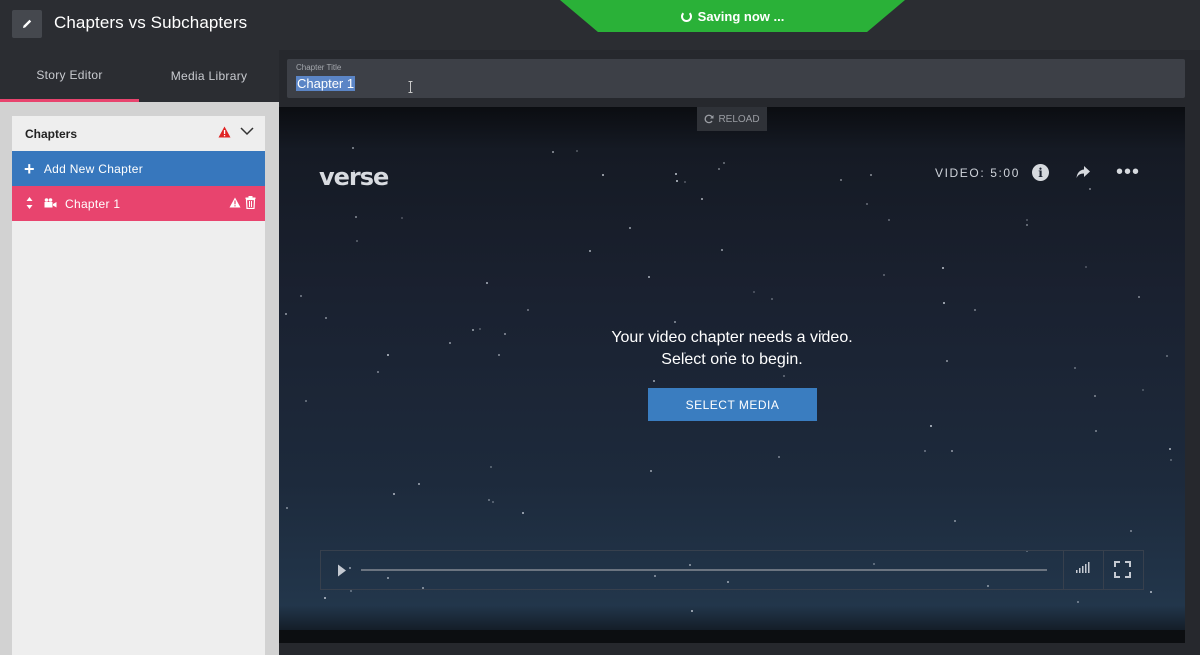 The height and width of the screenshot is (655, 1200). Describe the element at coordinates (1040, 172) in the screenshot. I see `info-icon: i` at that location.